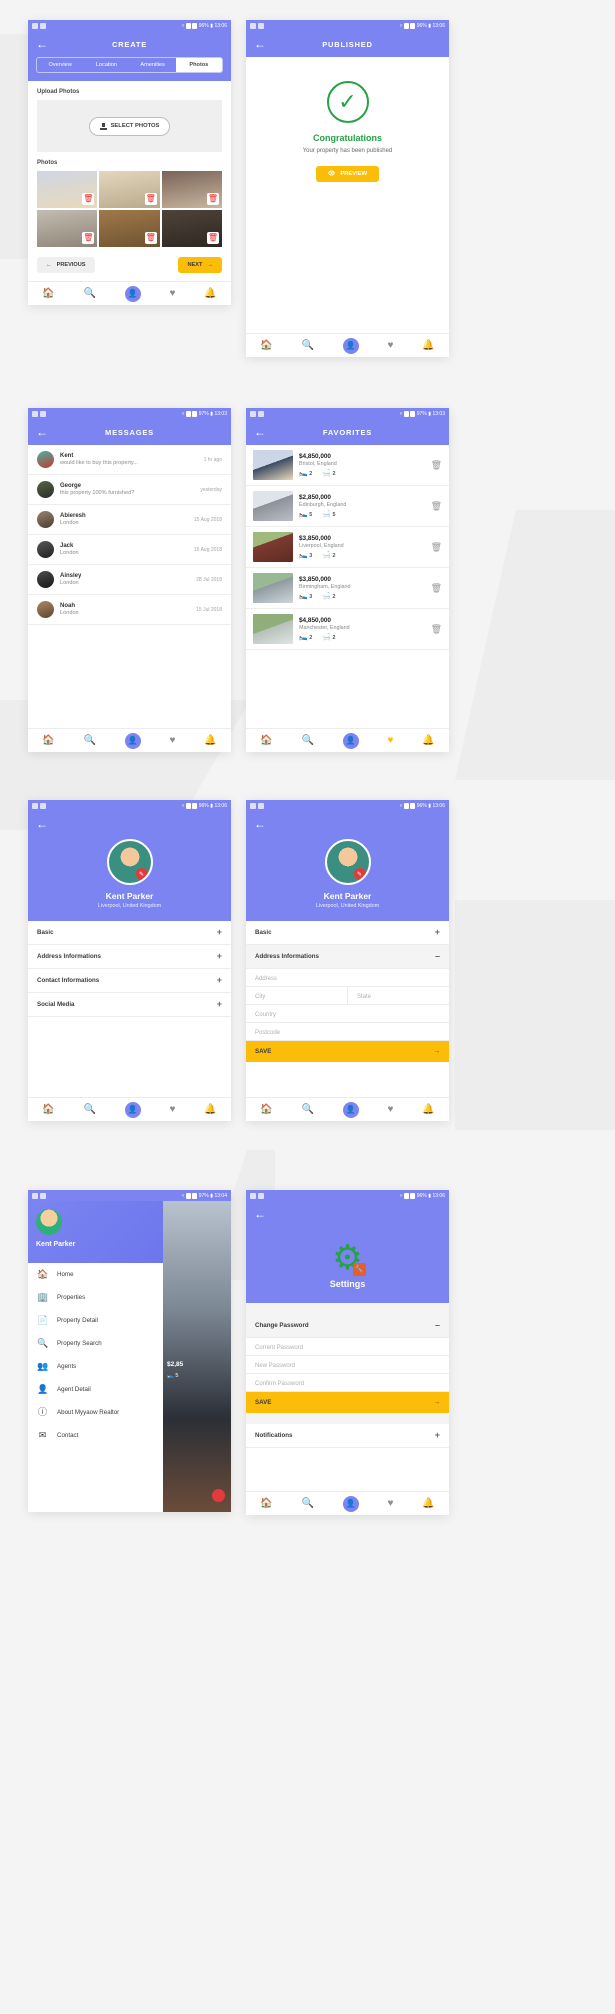 The image size is (615, 2014). Describe the element at coordinates (347, 1436) in the screenshot. I see `accordion-notifications: Notifications +` at that location.